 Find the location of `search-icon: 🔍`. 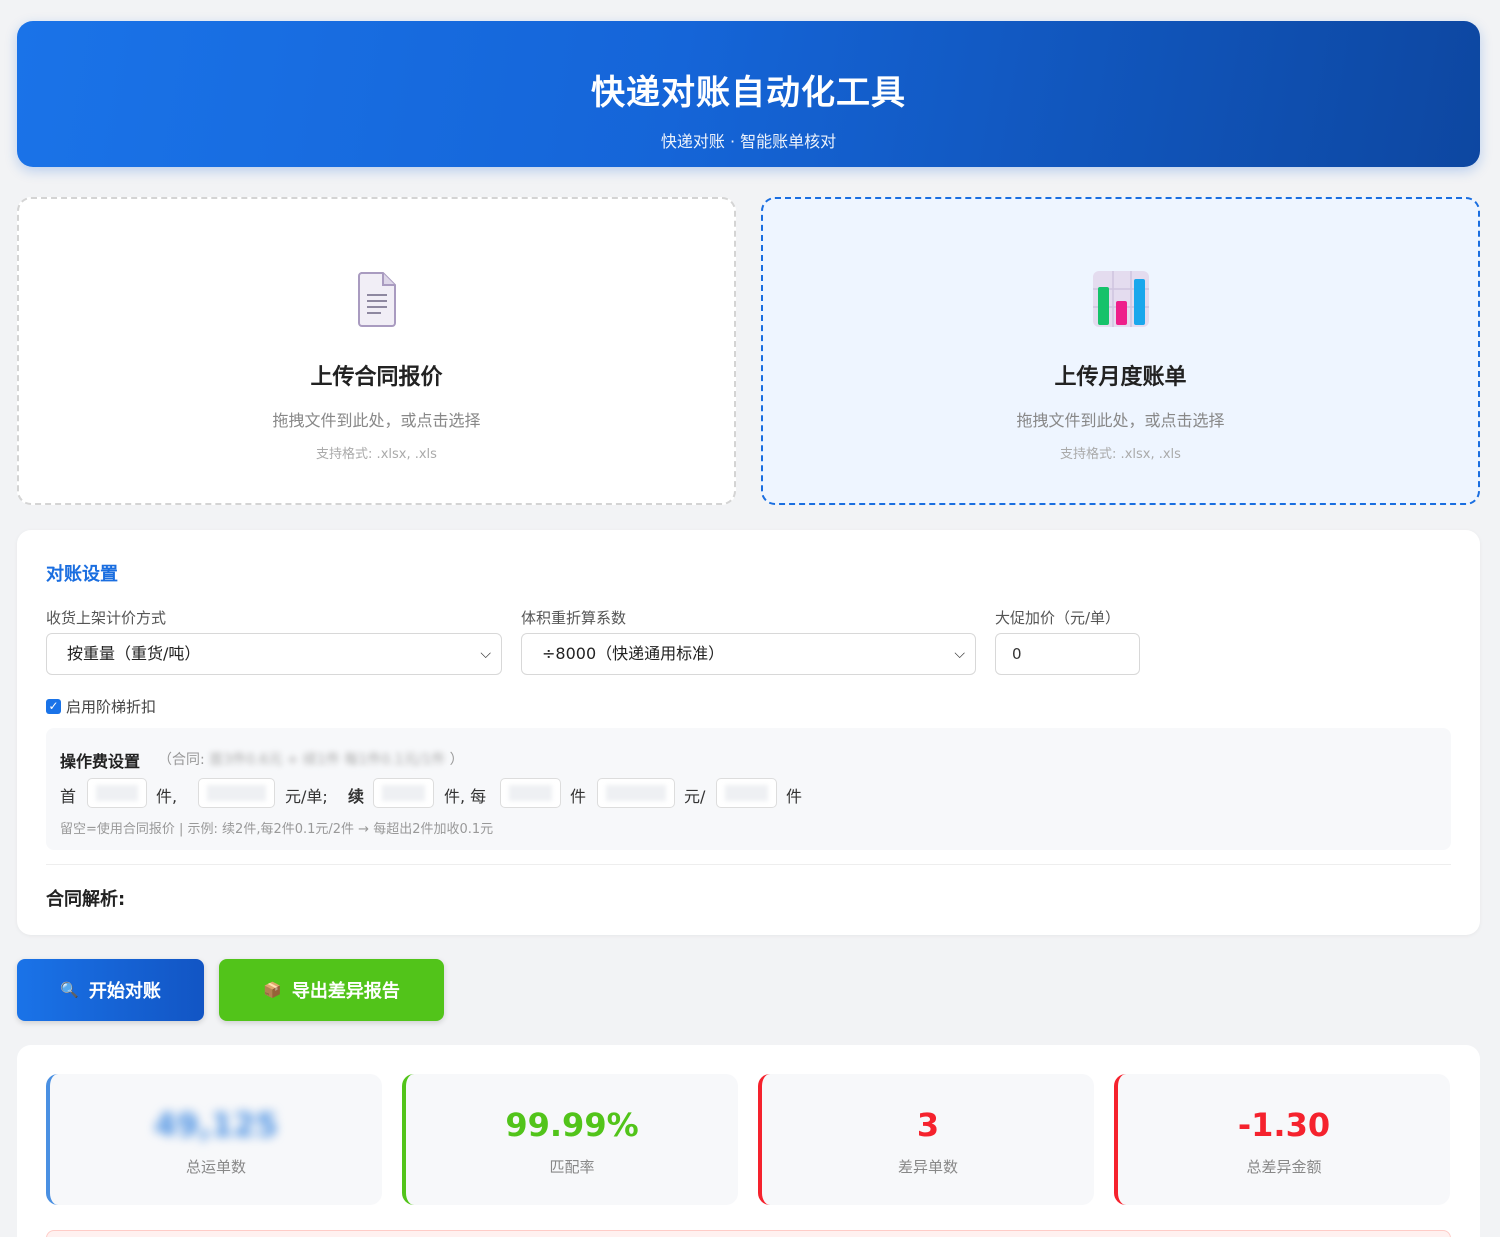

search-icon: 🔍 is located at coordinates (69, 990).